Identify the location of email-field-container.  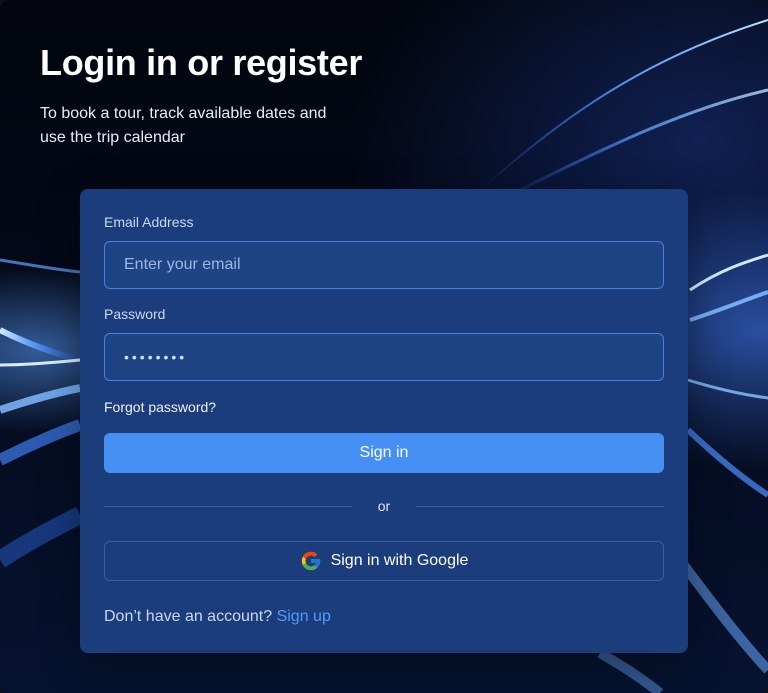
(384, 265).